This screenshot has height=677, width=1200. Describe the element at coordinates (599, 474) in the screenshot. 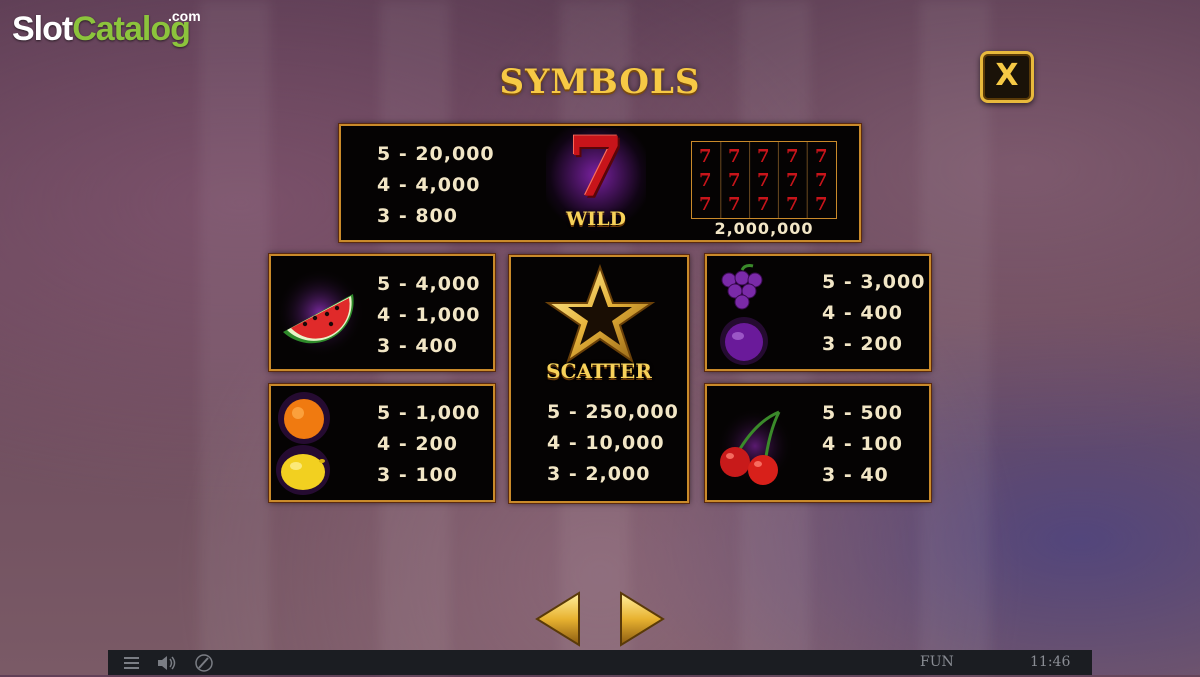

I see `pay-line: 3 - 2,000` at that location.